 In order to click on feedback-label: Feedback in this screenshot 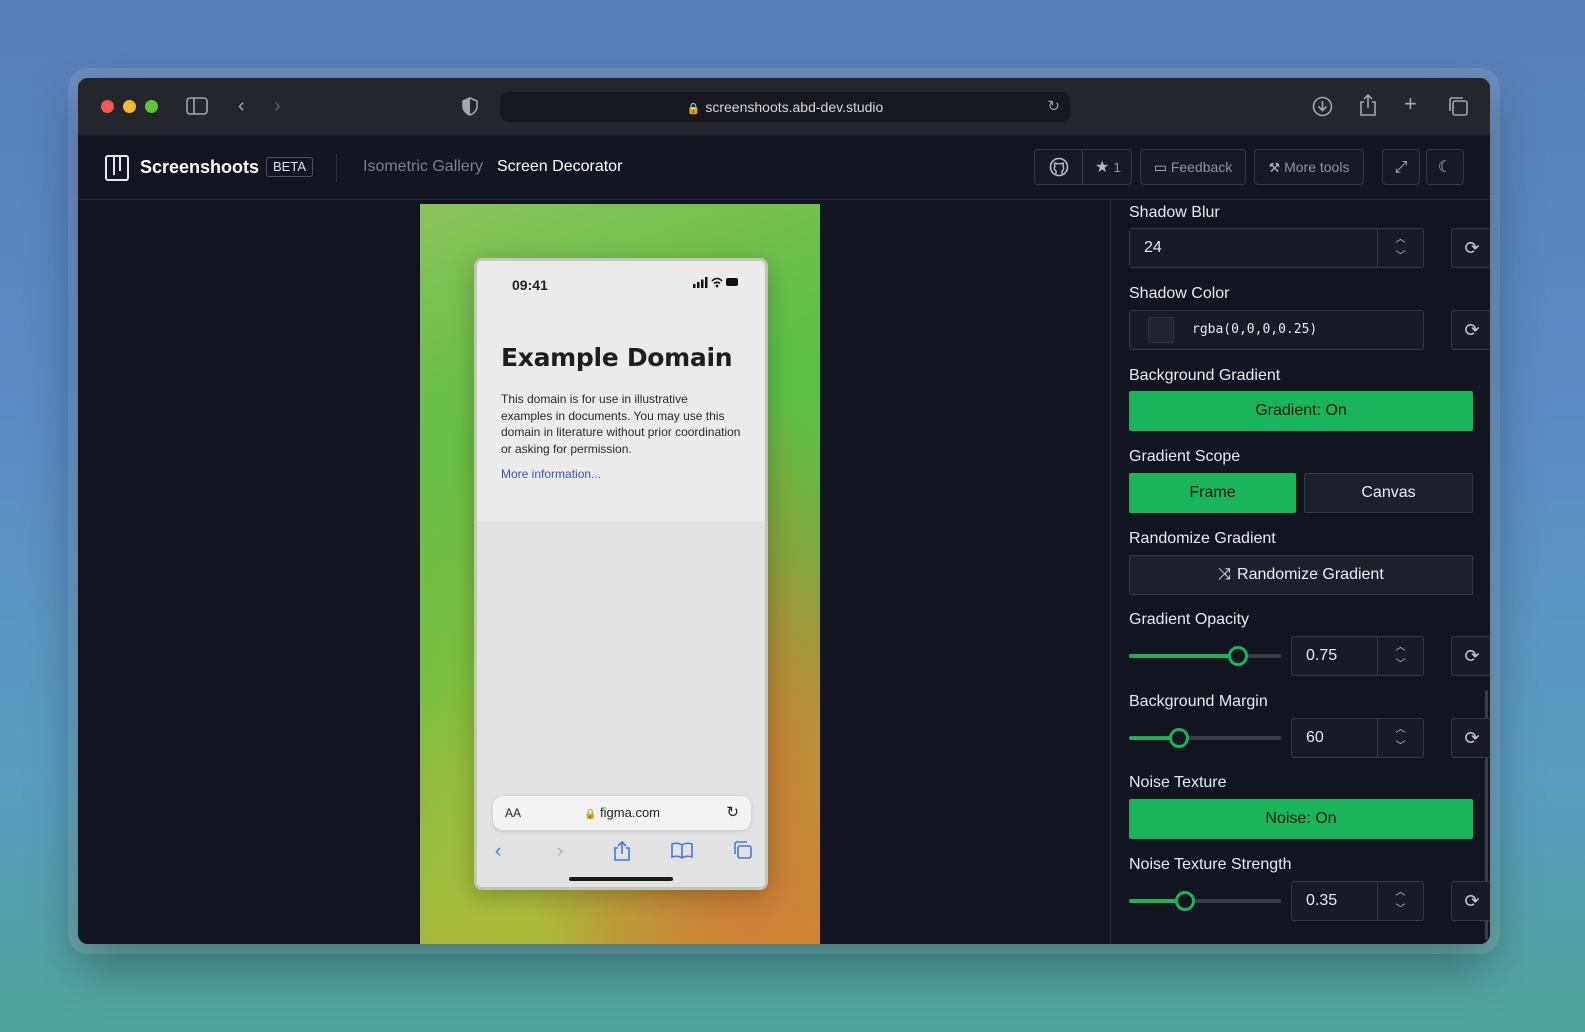, I will do `click(1201, 167)`.